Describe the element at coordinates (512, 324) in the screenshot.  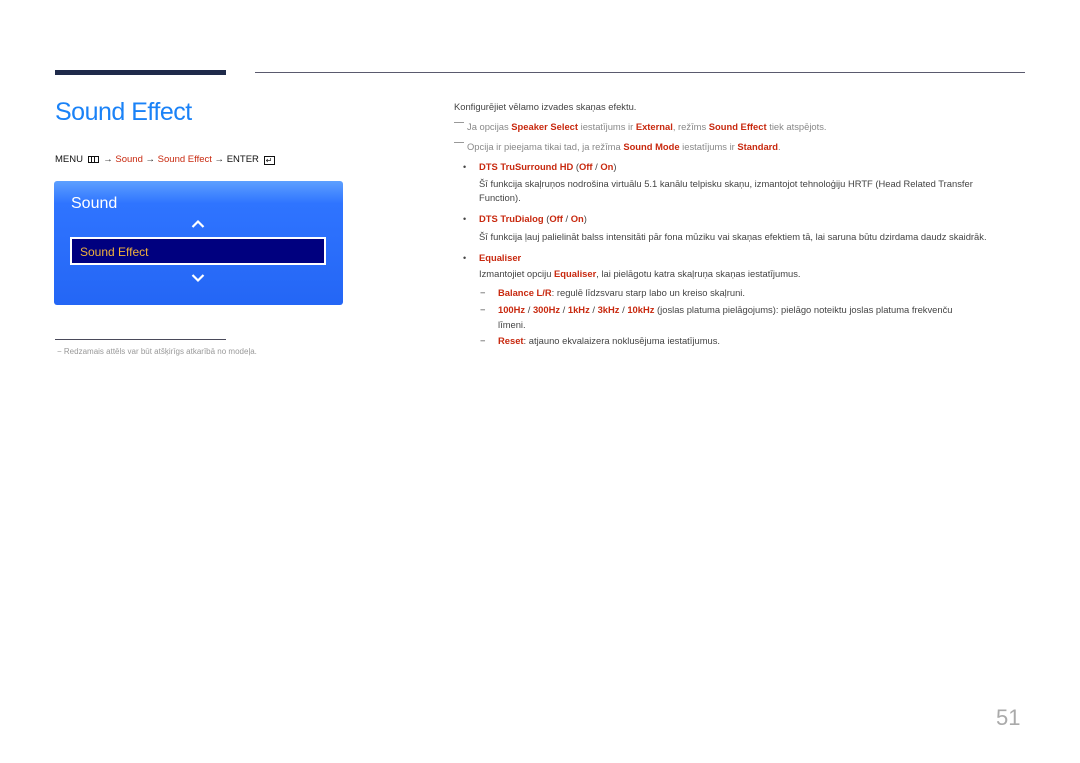
I see `sub-option-text: līmeni.` at that location.